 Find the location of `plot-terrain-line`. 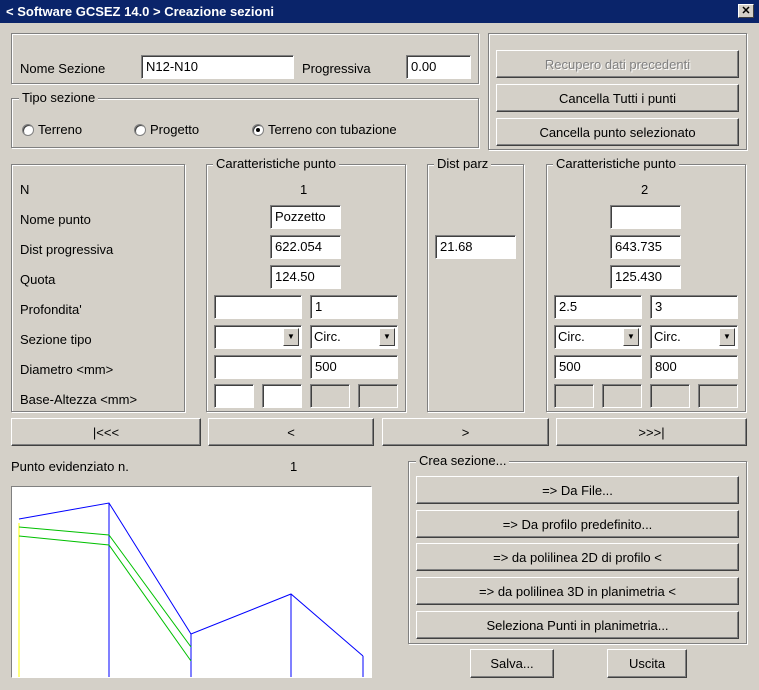

plot-terrain-line is located at coordinates (191, 579).